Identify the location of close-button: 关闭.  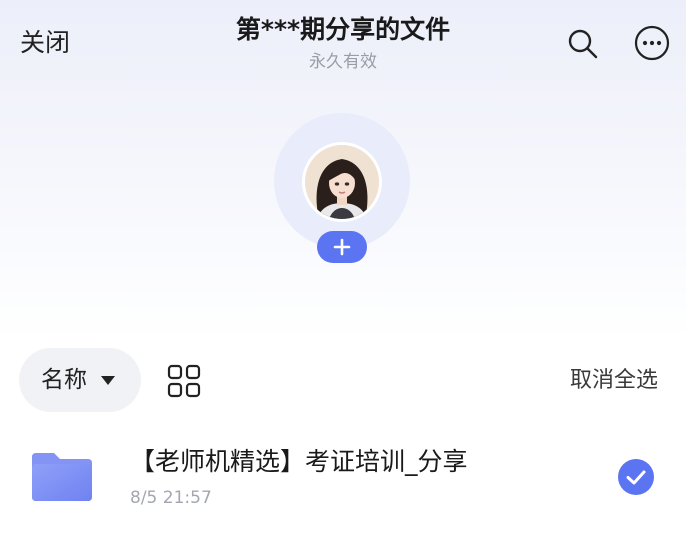
(45, 43).